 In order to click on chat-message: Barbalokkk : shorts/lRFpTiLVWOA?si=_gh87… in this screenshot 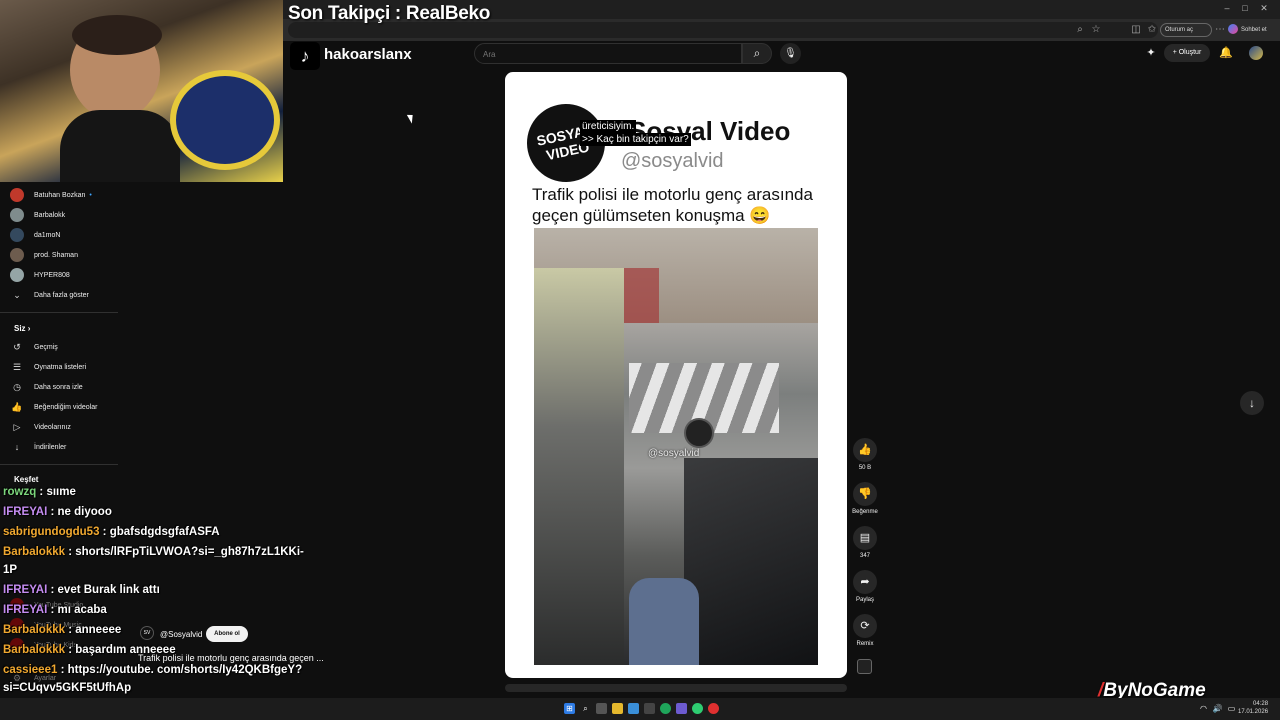, I will do `click(153, 552)`.